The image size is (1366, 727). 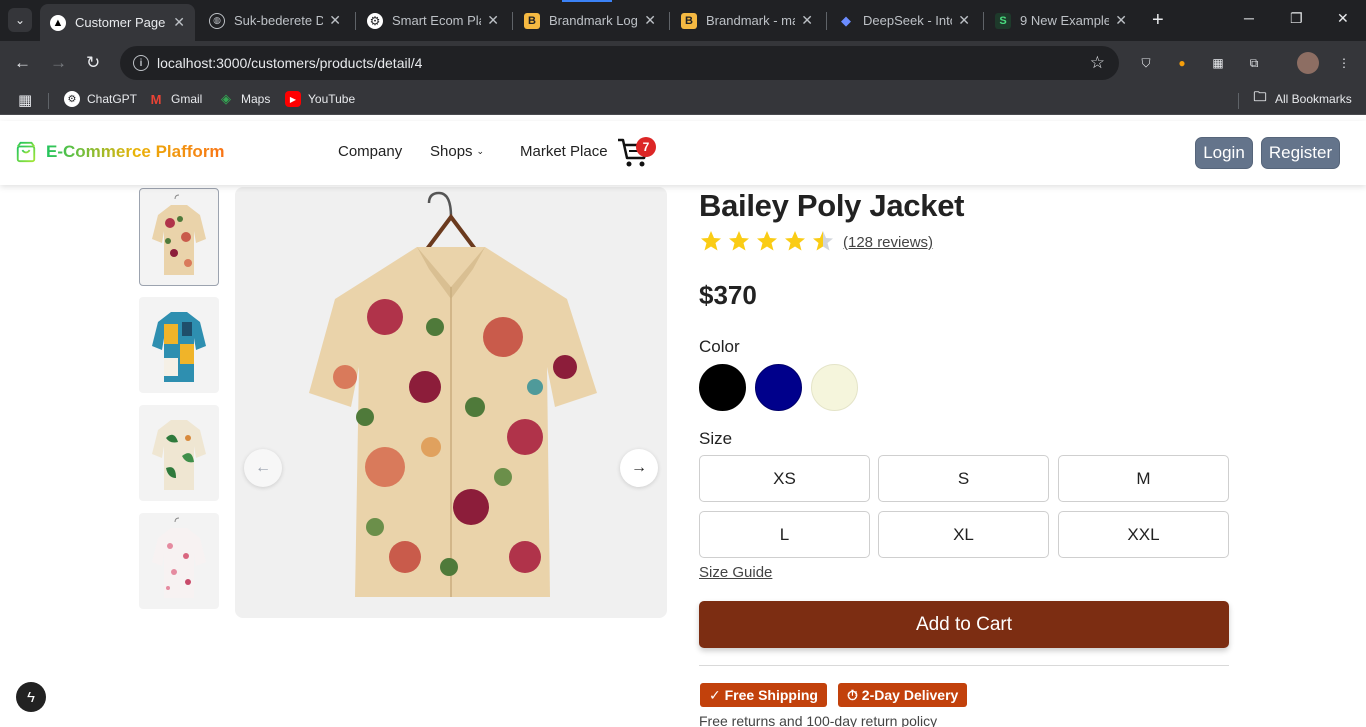 I want to click on tab-suk-bederete: ◍ Suk-bederete Do ✕, so click(x=275, y=20).